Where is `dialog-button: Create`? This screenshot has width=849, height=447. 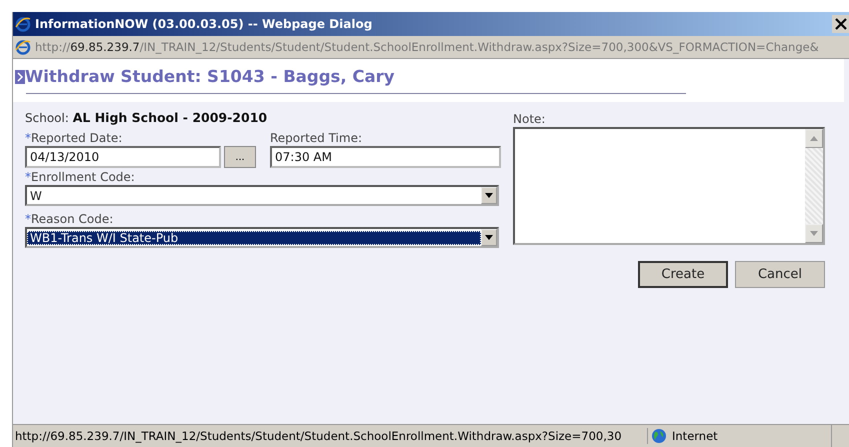
dialog-button: Create is located at coordinates (683, 274).